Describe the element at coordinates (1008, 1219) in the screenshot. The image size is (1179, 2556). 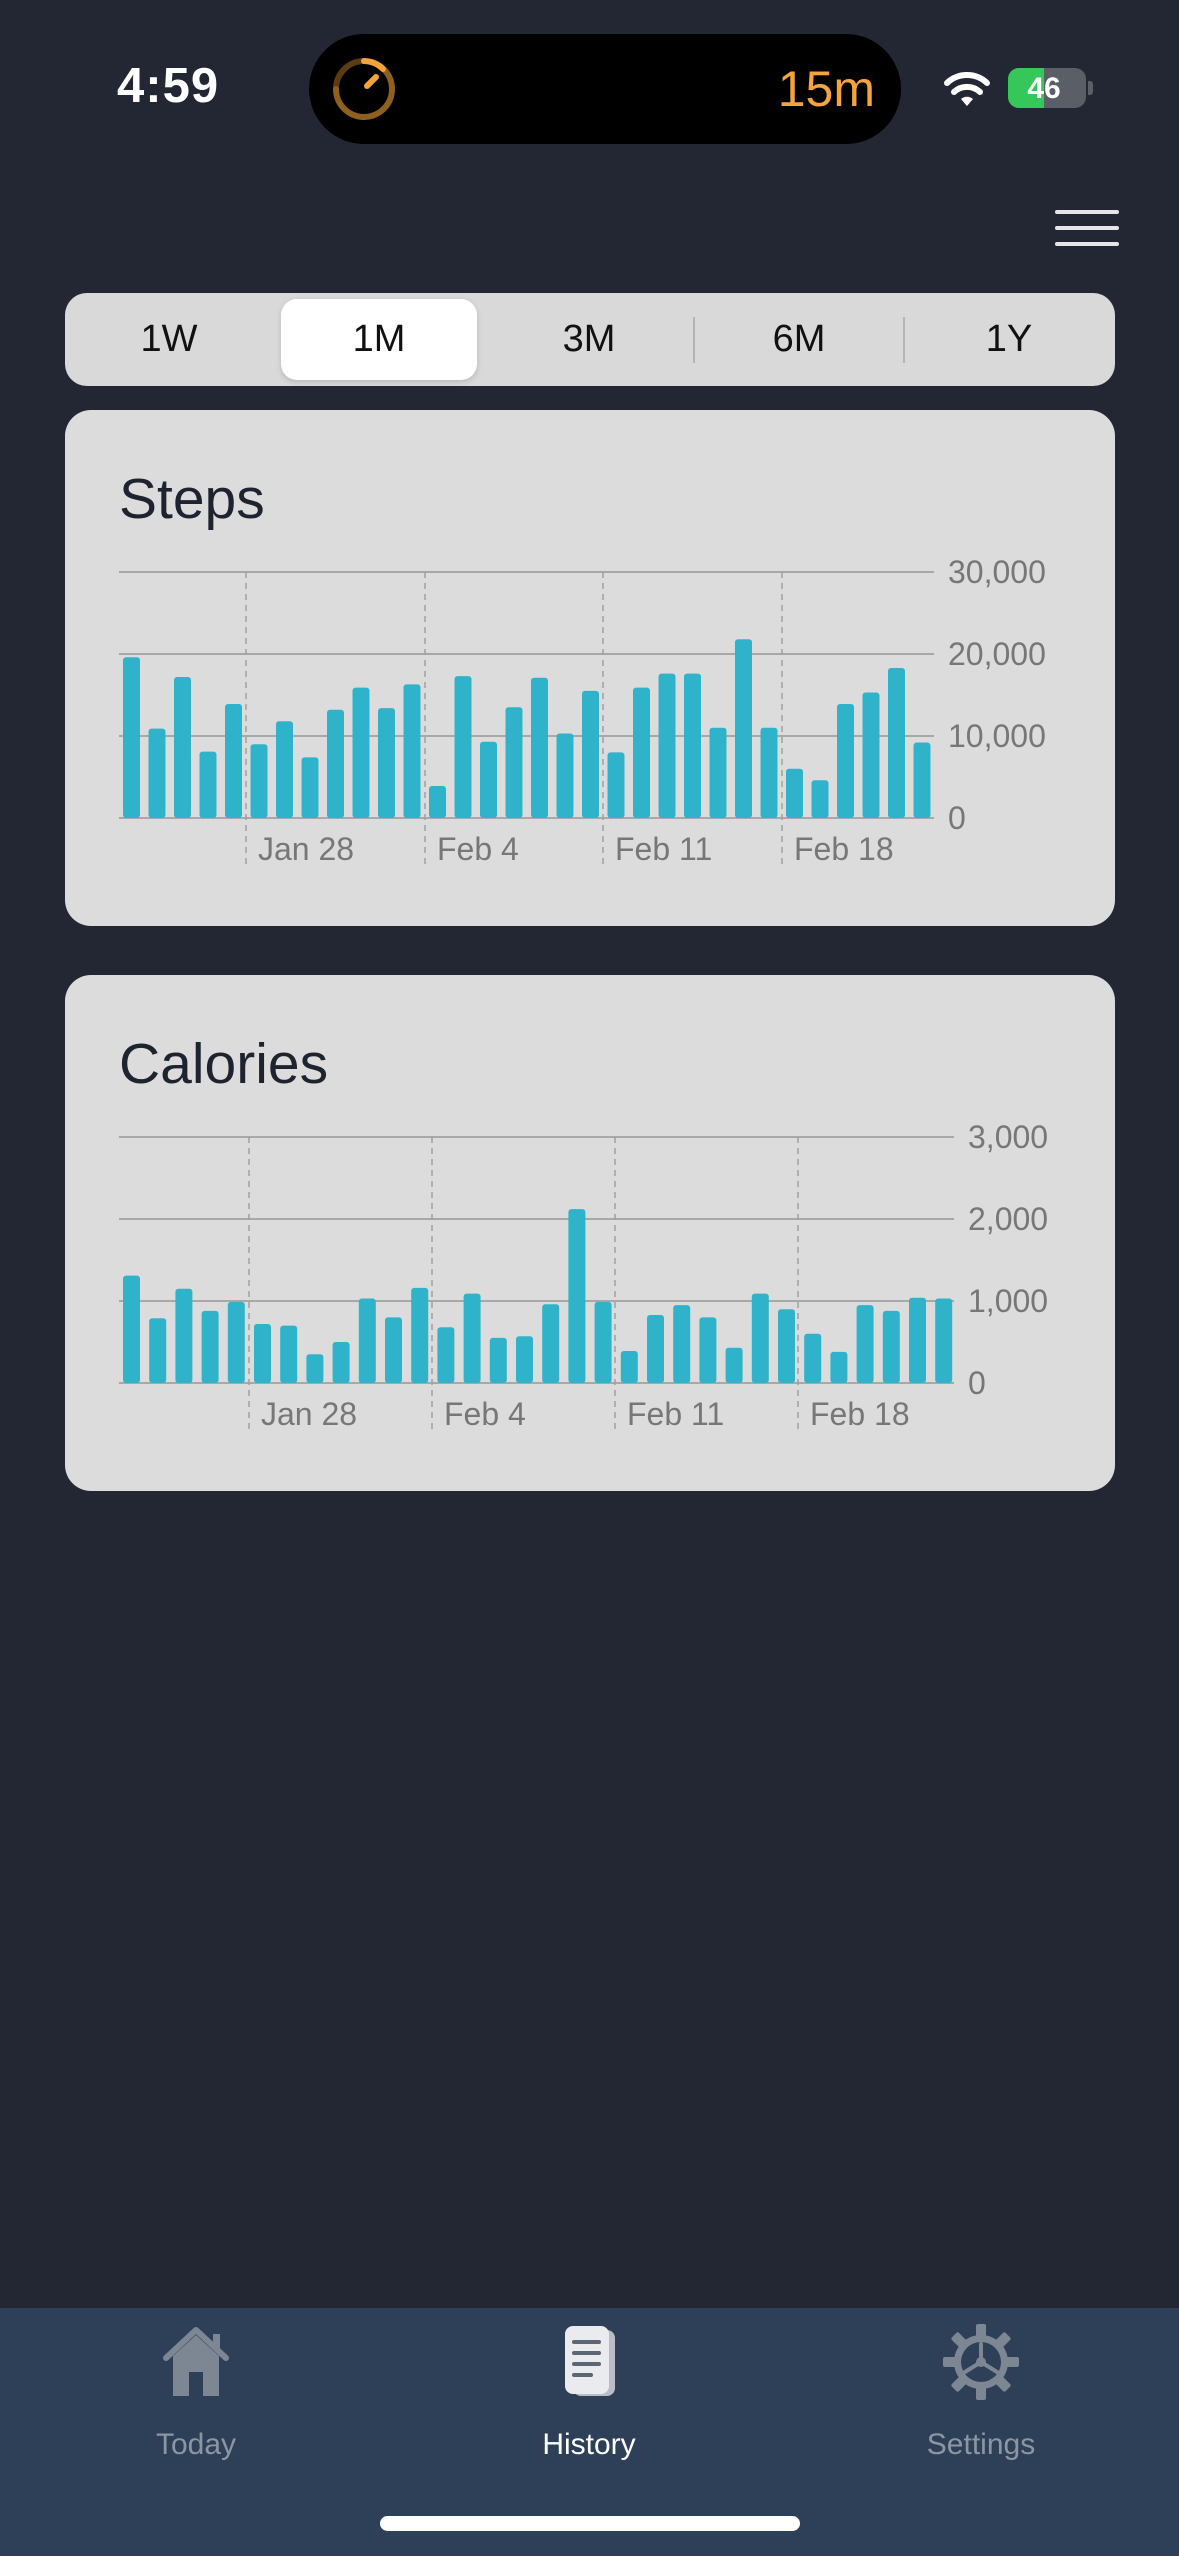
I see `y-tick-label: 2,000` at that location.